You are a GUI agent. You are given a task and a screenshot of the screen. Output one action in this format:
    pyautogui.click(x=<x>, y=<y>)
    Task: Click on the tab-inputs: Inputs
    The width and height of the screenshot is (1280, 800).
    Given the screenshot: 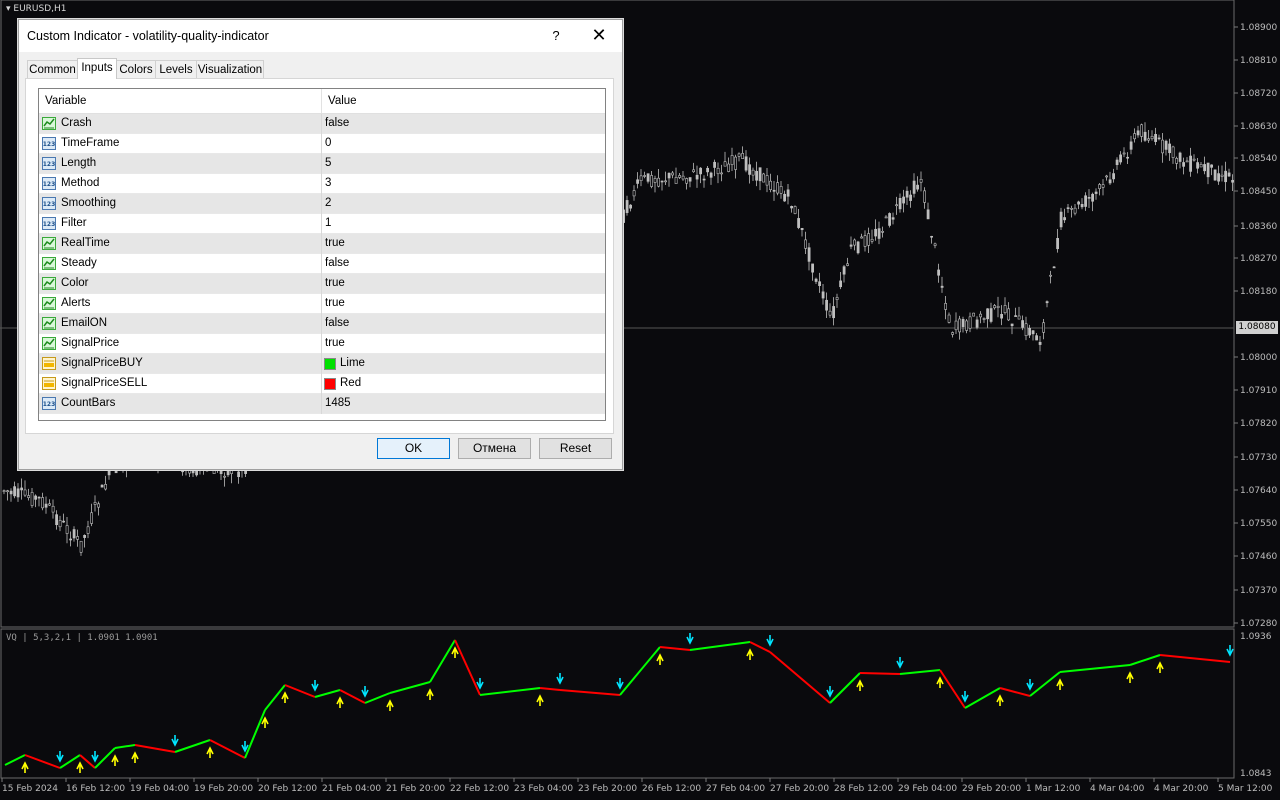 What is the action you would take?
    pyautogui.click(x=97, y=68)
    